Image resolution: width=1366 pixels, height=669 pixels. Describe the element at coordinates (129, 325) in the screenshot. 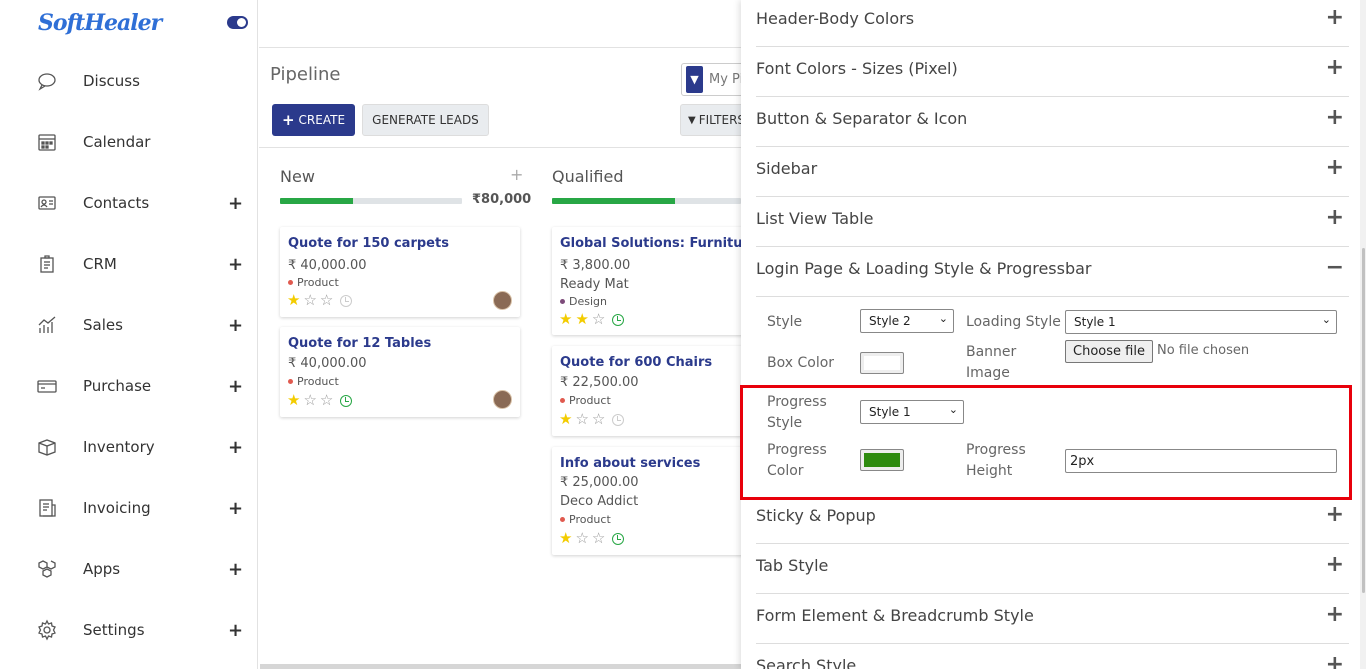

I see `sidebar-item-sales: Sales +` at that location.